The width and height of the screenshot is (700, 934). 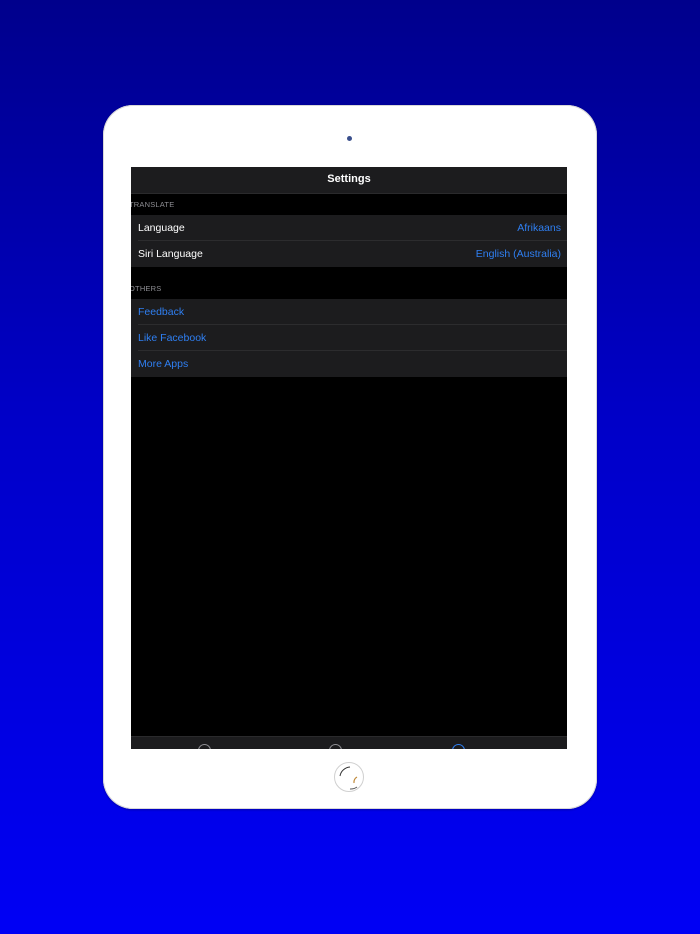 I want to click on section-header-translate: TRANSLATE, so click(x=153, y=204).